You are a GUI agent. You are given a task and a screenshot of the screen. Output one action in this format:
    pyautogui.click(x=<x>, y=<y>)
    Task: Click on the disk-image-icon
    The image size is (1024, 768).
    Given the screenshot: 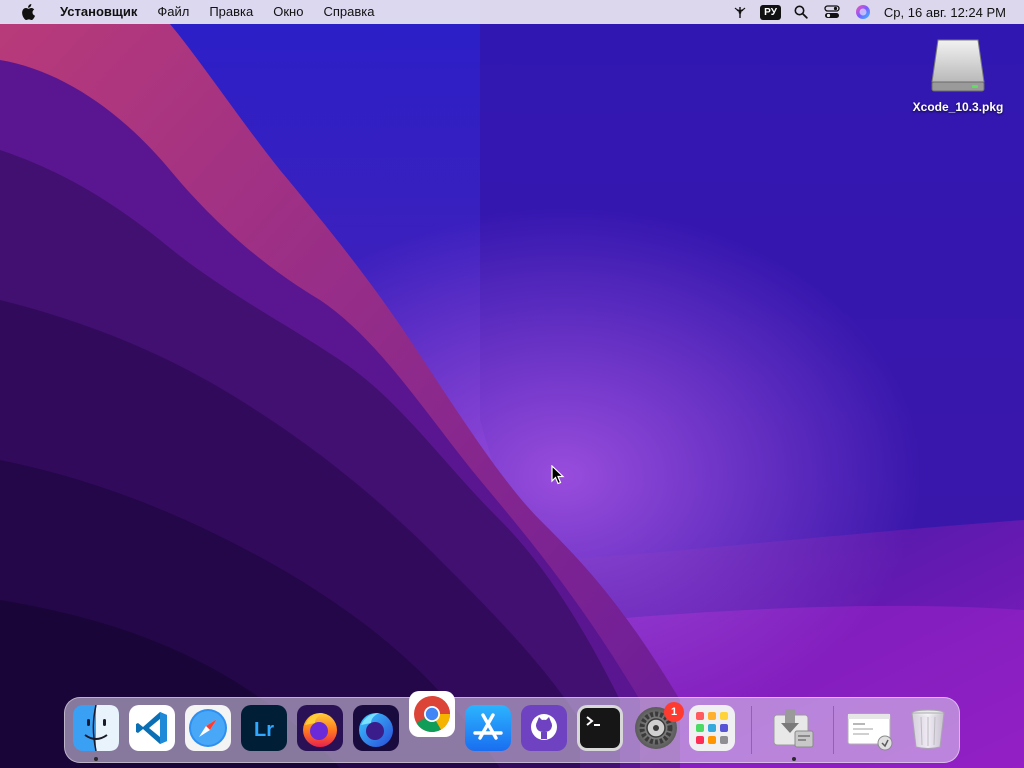 What is the action you would take?
    pyautogui.click(x=958, y=66)
    